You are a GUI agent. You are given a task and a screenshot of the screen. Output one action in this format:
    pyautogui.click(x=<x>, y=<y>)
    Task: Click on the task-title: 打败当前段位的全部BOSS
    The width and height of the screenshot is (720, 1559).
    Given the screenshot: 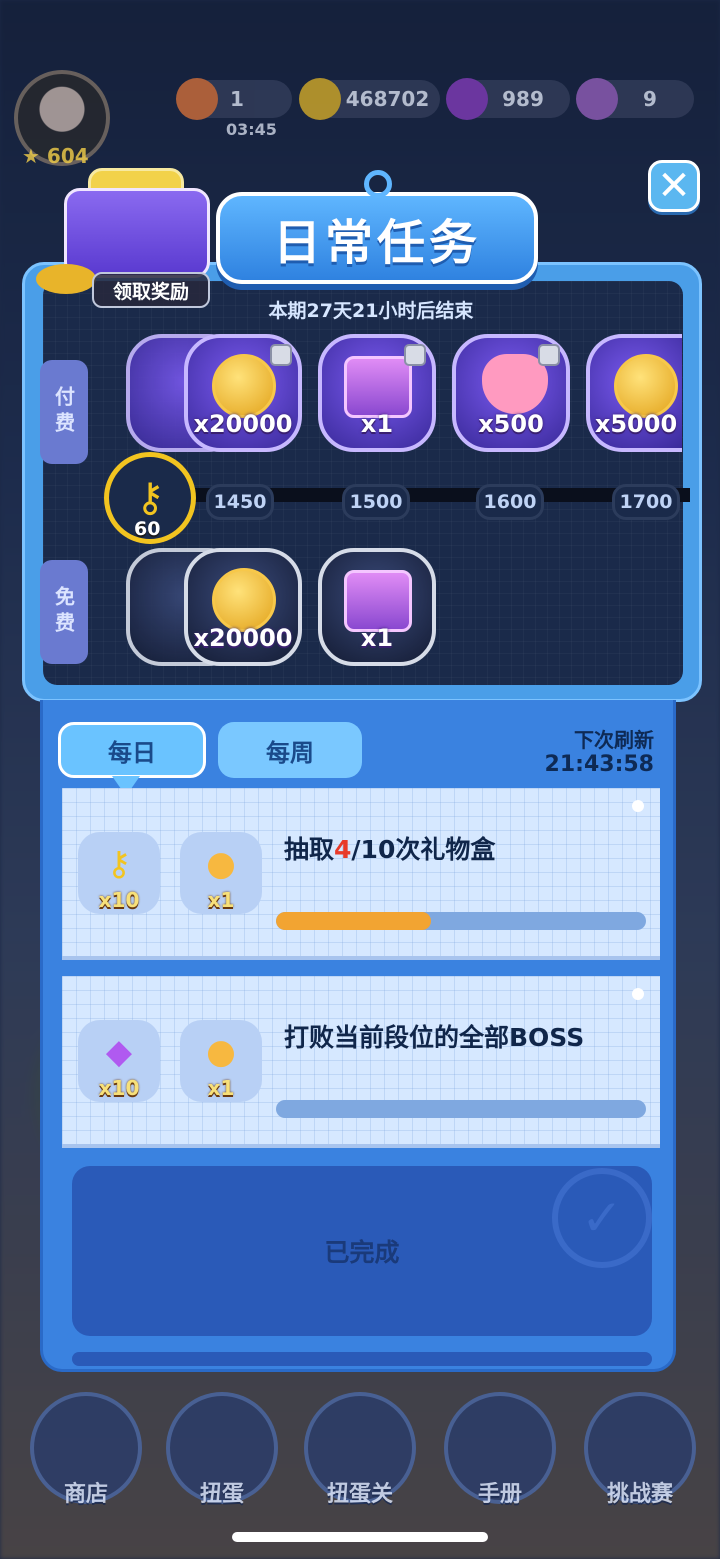 What is the action you would take?
    pyautogui.click(x=434, y=1037)
    